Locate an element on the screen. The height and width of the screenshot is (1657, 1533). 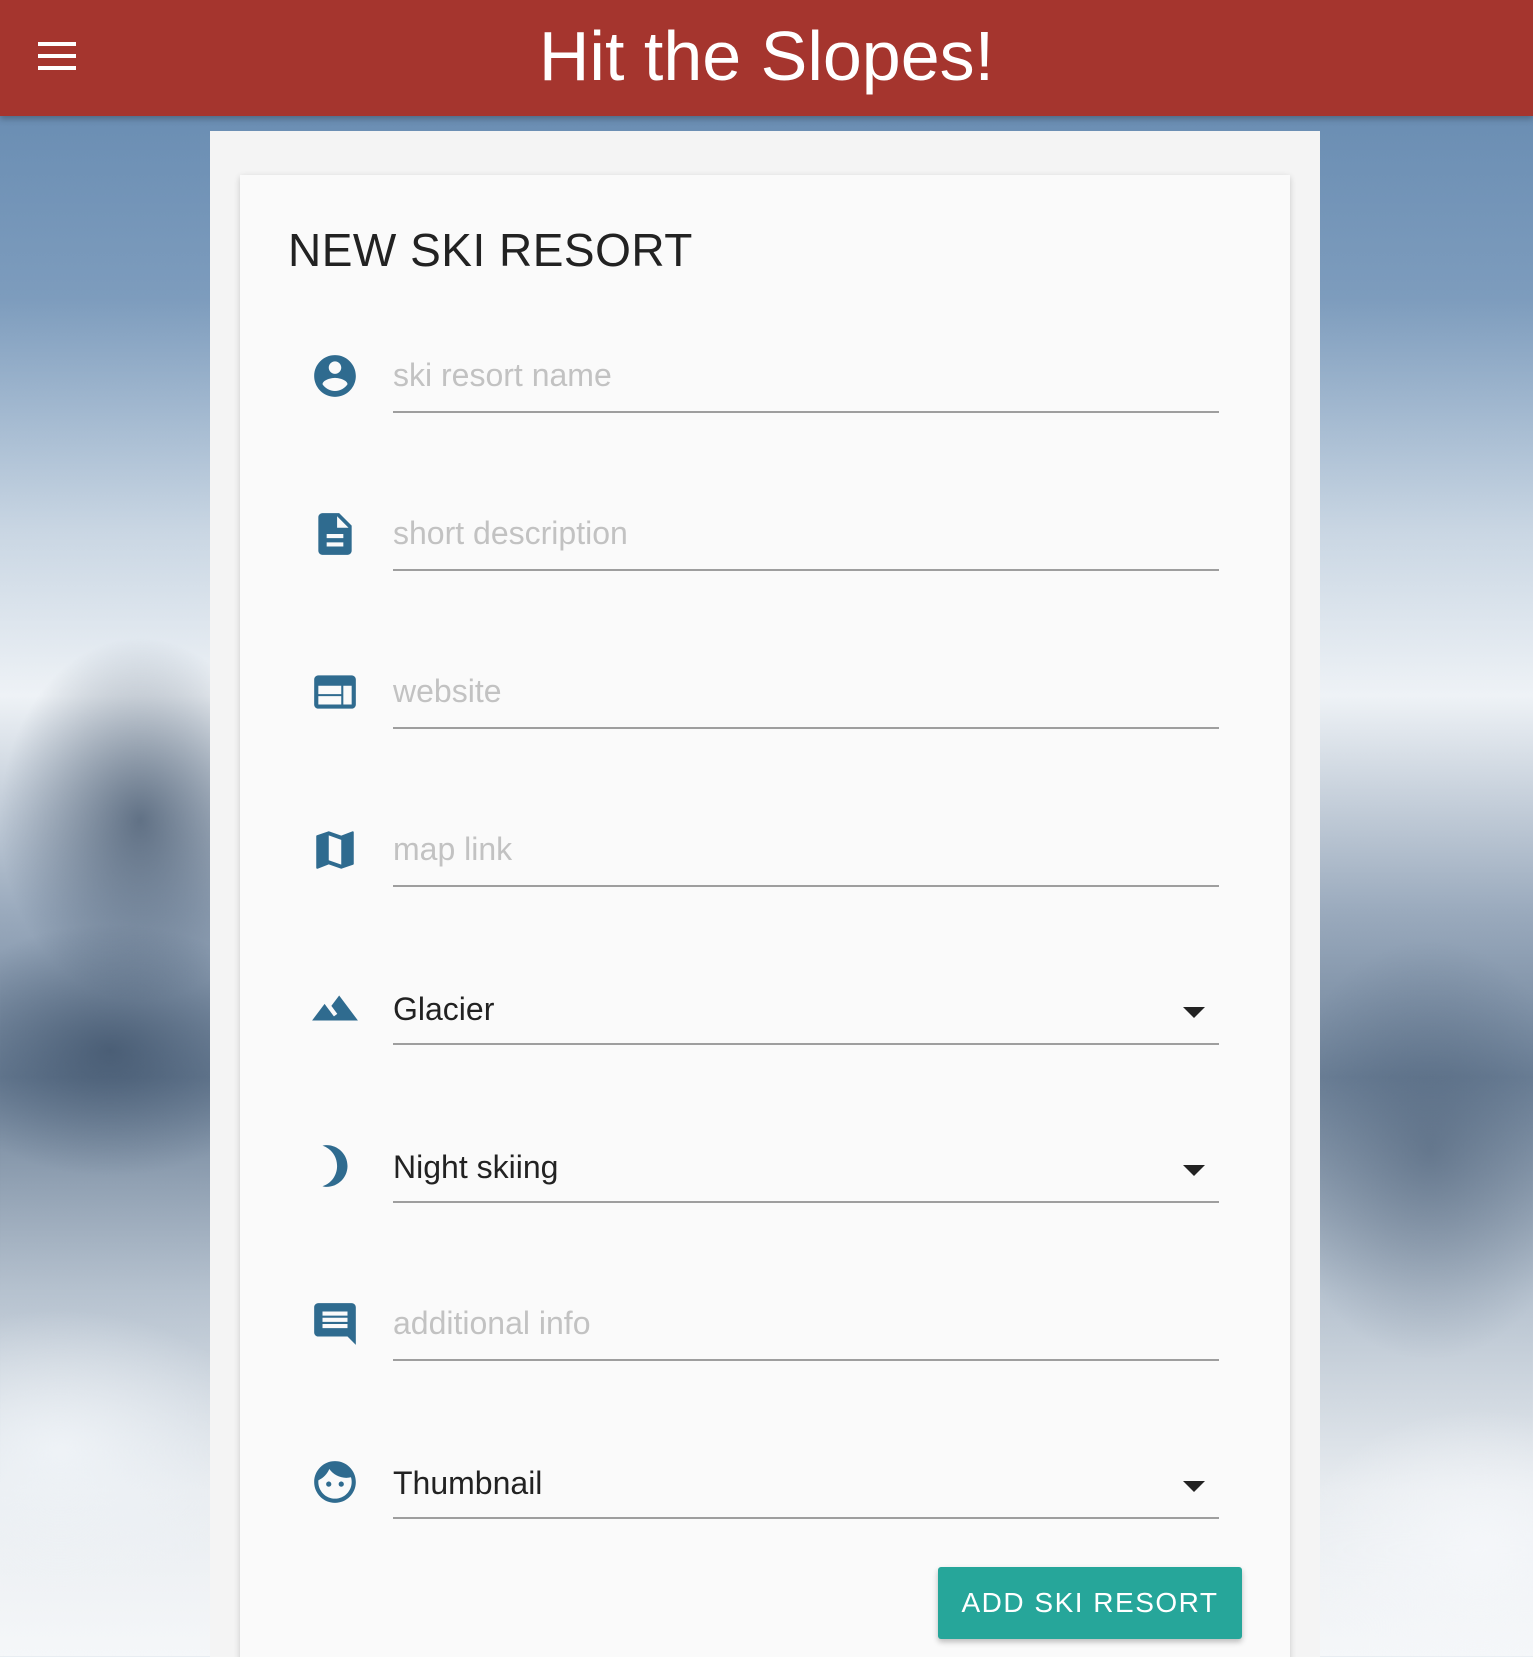
night-skiing-select: Night skiing is located at coordinates (806, 1169).